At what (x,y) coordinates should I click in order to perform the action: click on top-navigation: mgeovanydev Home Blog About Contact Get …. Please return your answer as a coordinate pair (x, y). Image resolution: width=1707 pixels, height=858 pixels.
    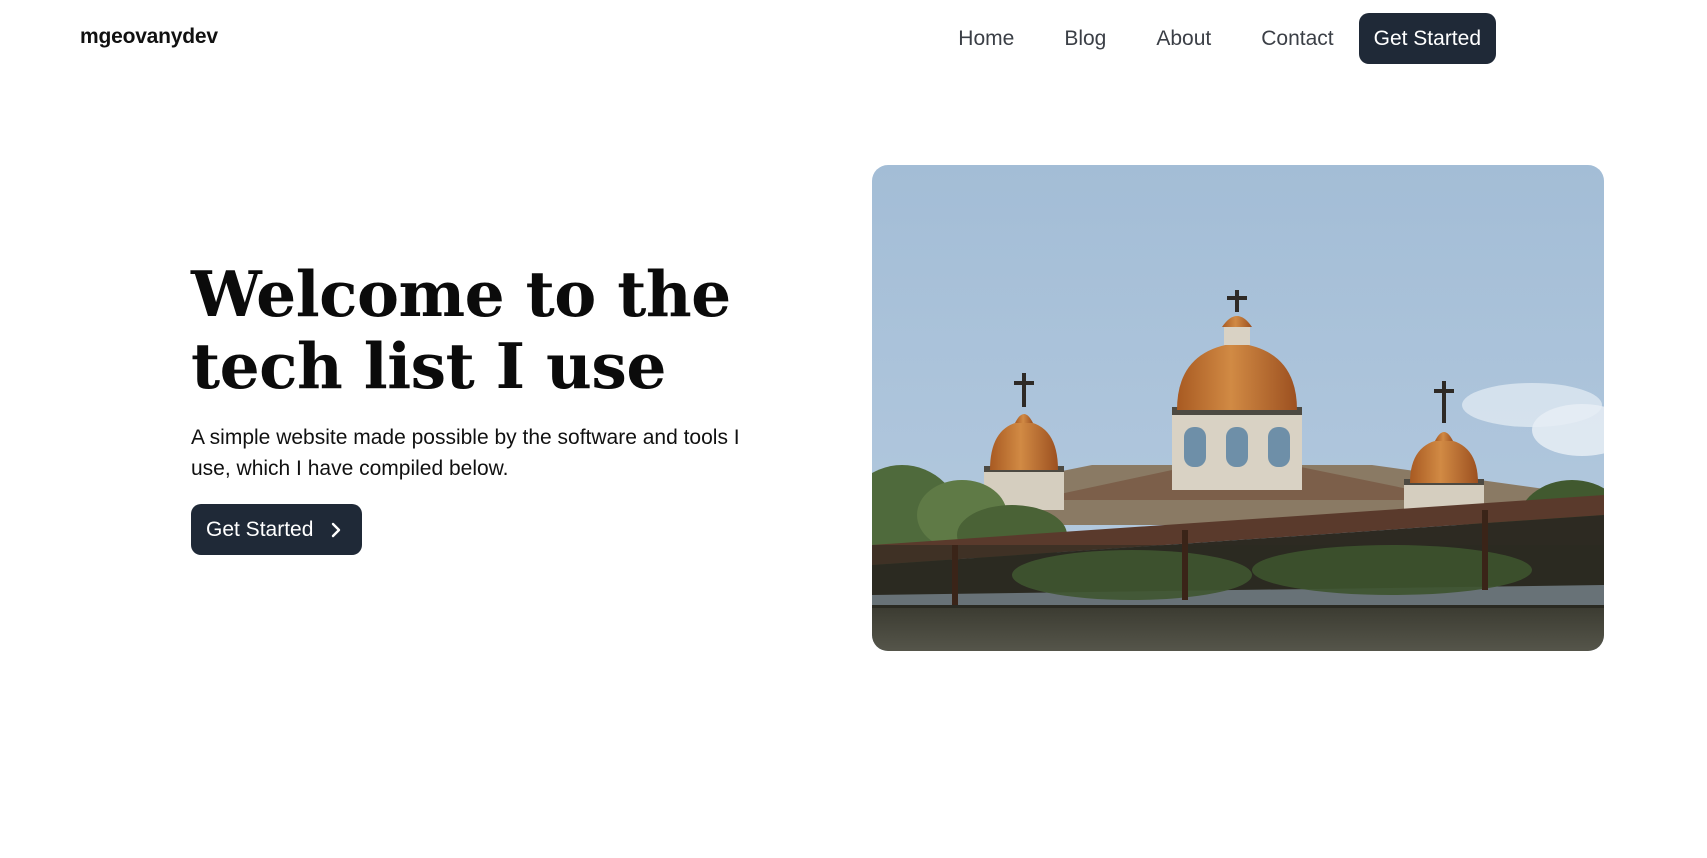
    Looking at the image, I should click on (853, 39).